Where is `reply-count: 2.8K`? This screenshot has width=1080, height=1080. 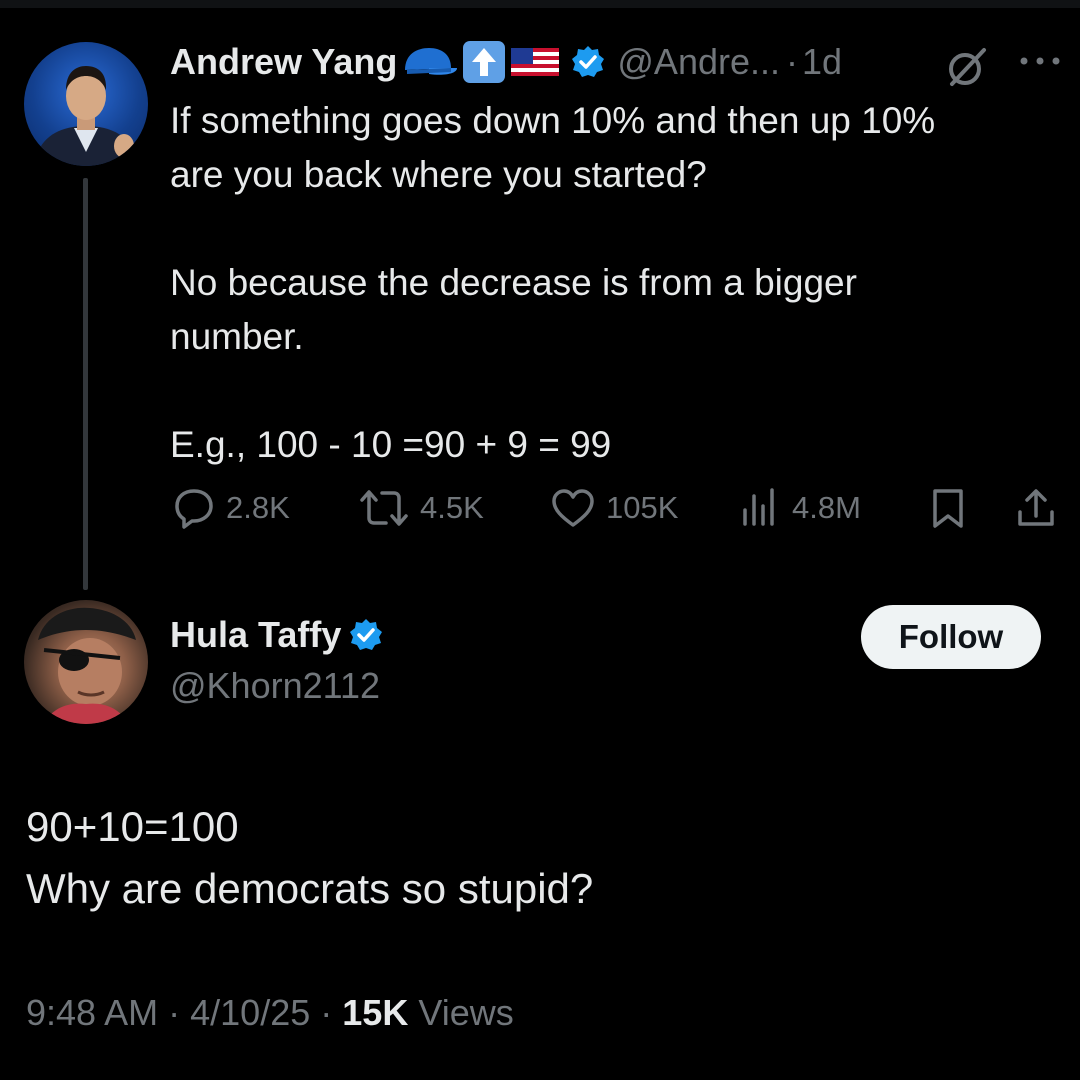 reply-count: 2.8K is located at coordinates (258, 507).